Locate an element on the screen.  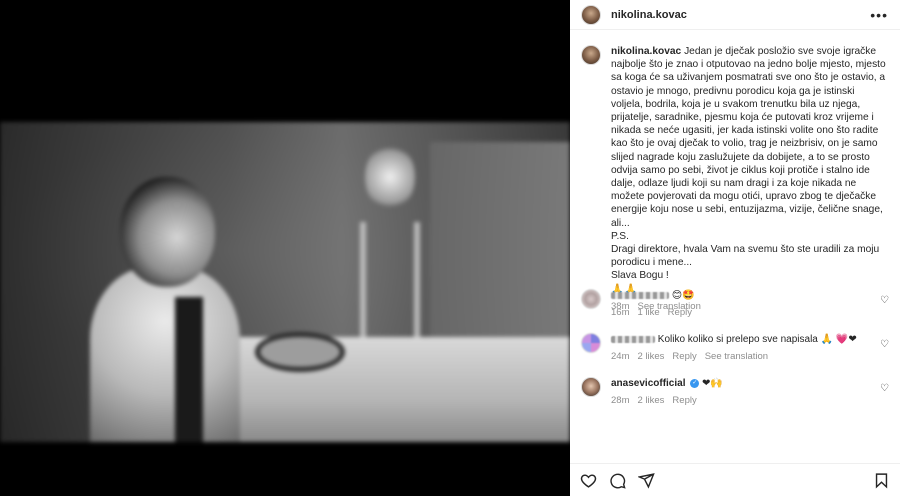
post-header: nikolina.kovac ••• is located at coordinates (735, 15).